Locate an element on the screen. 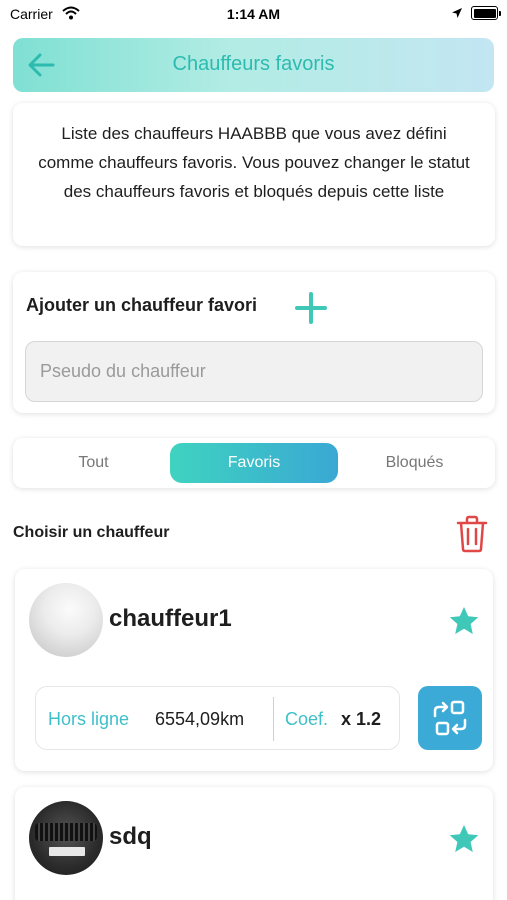 This screenshot has height=900, width=507. page-title: Chauffeurs favoris is located at coordinates (253, 64).